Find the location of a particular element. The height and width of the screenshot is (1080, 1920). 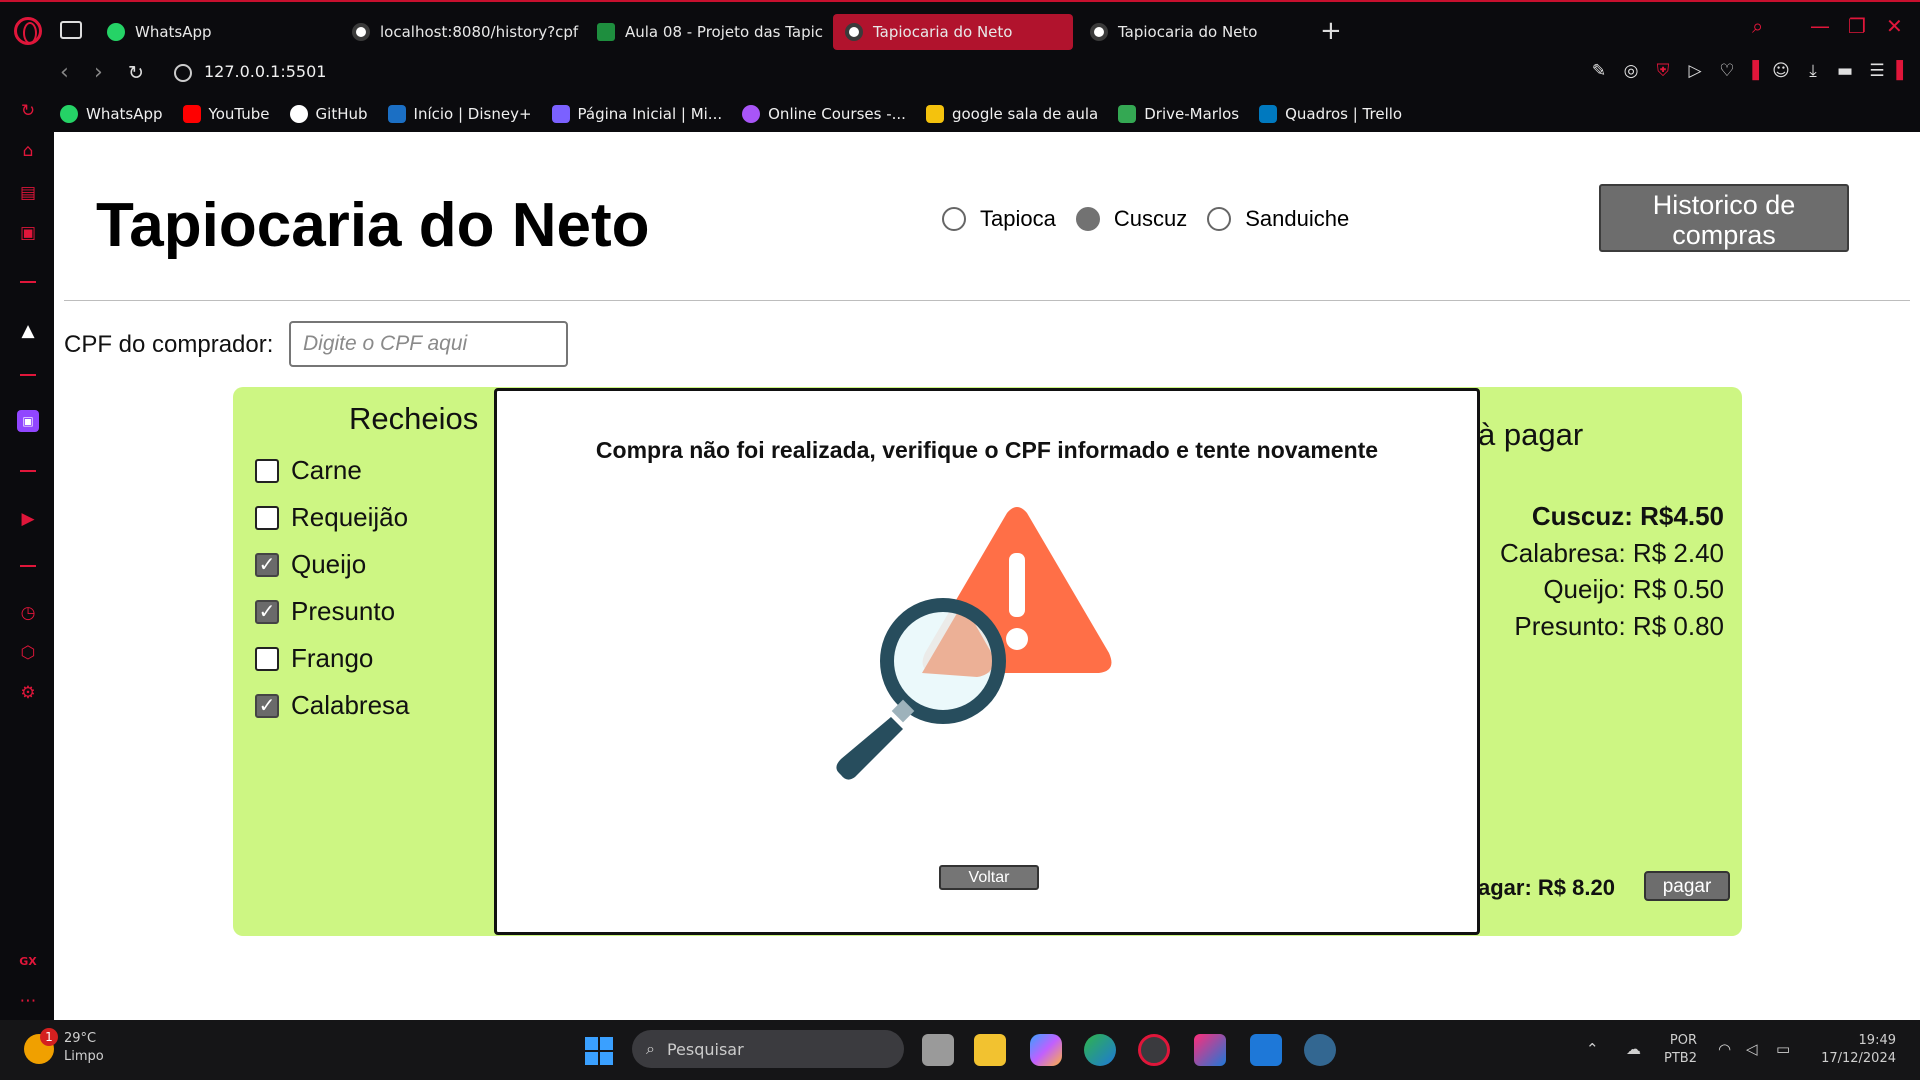

bookmark-github: GitHub is located at coordinates (328, 114).